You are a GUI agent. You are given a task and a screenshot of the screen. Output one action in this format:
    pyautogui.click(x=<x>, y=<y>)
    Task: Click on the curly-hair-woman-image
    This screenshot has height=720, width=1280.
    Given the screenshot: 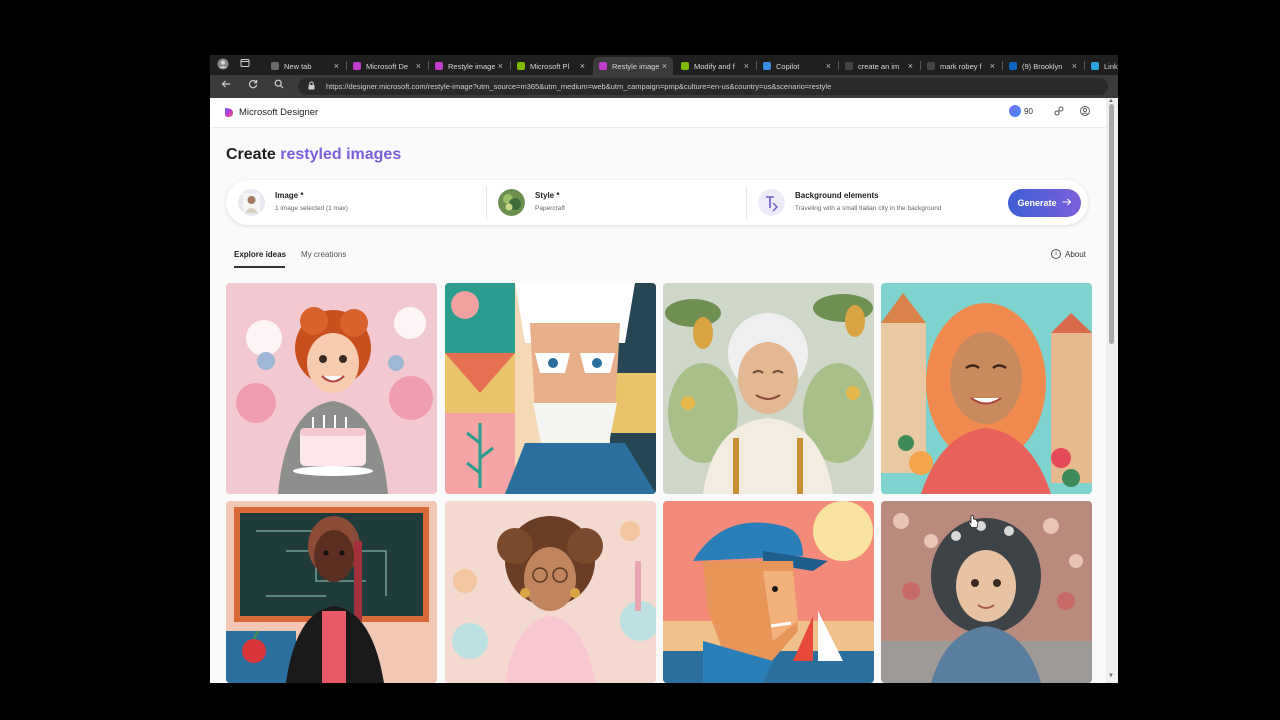 What is the action you would take?
    pyautogui.click(x=550, y=592)
    